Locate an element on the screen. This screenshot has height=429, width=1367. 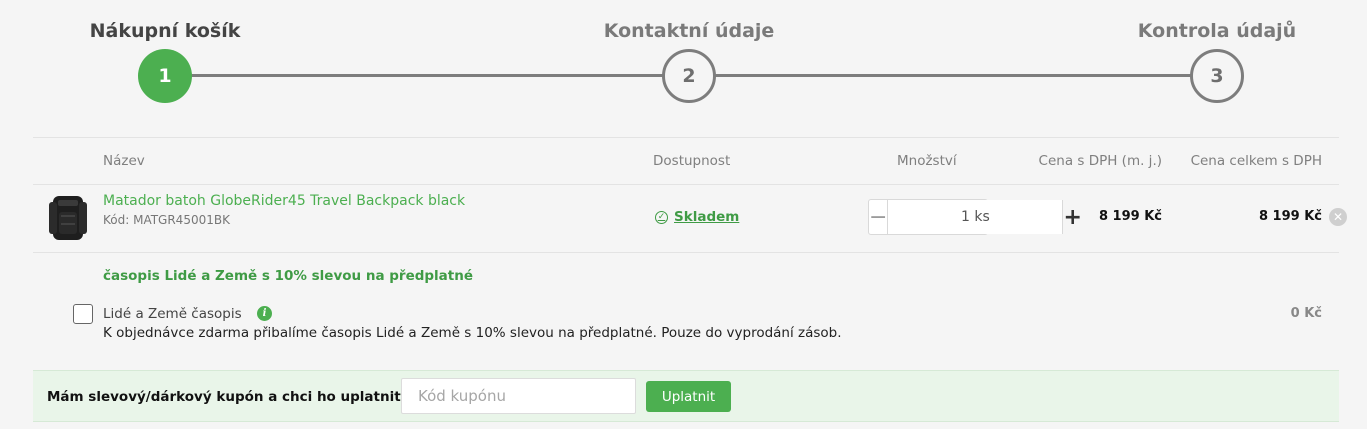
backpack-image is located at coordinates (67, 217).